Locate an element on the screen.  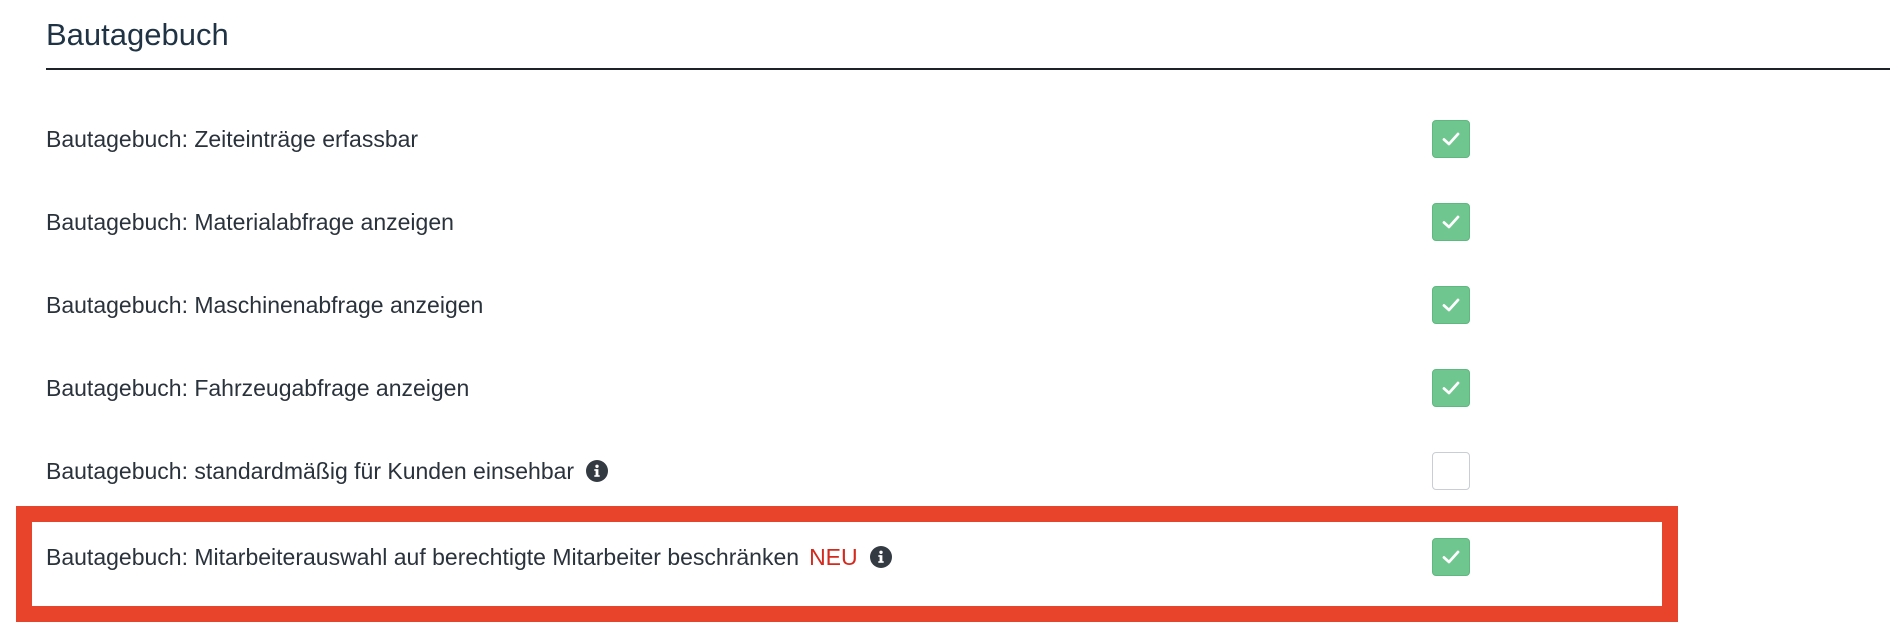
setting-label: Bautagebuch: Maschinenabfrage anzeigen is located at coordinates (264, 305).